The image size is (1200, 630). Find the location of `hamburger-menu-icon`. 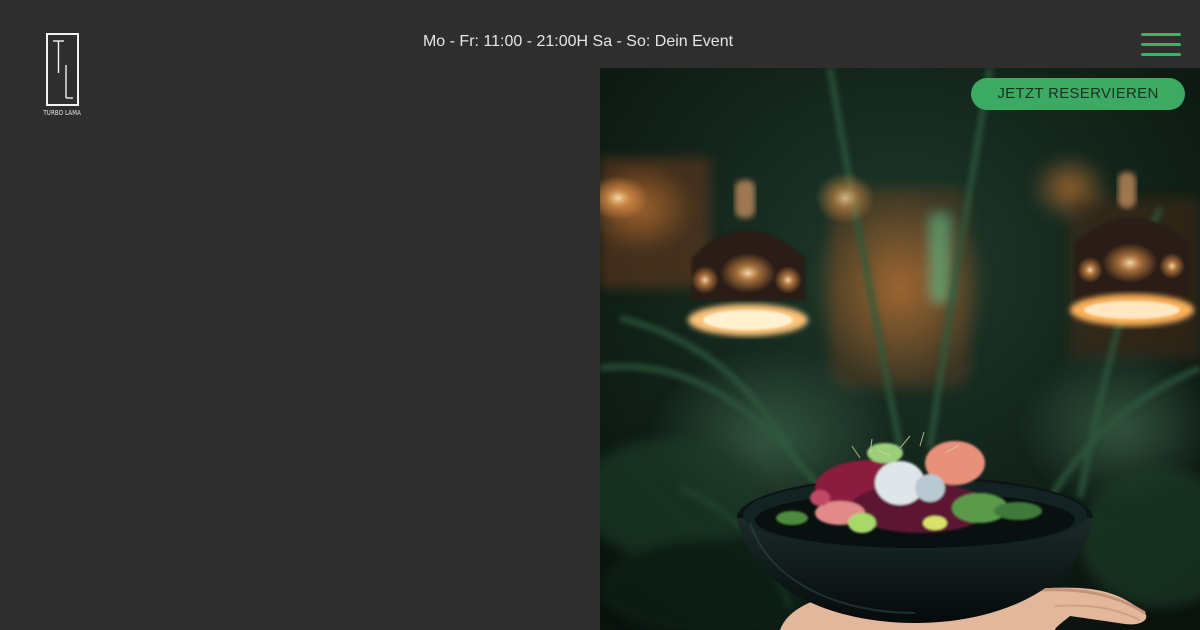

hamburger-menu-icon is located at coordinates (1161, 45).